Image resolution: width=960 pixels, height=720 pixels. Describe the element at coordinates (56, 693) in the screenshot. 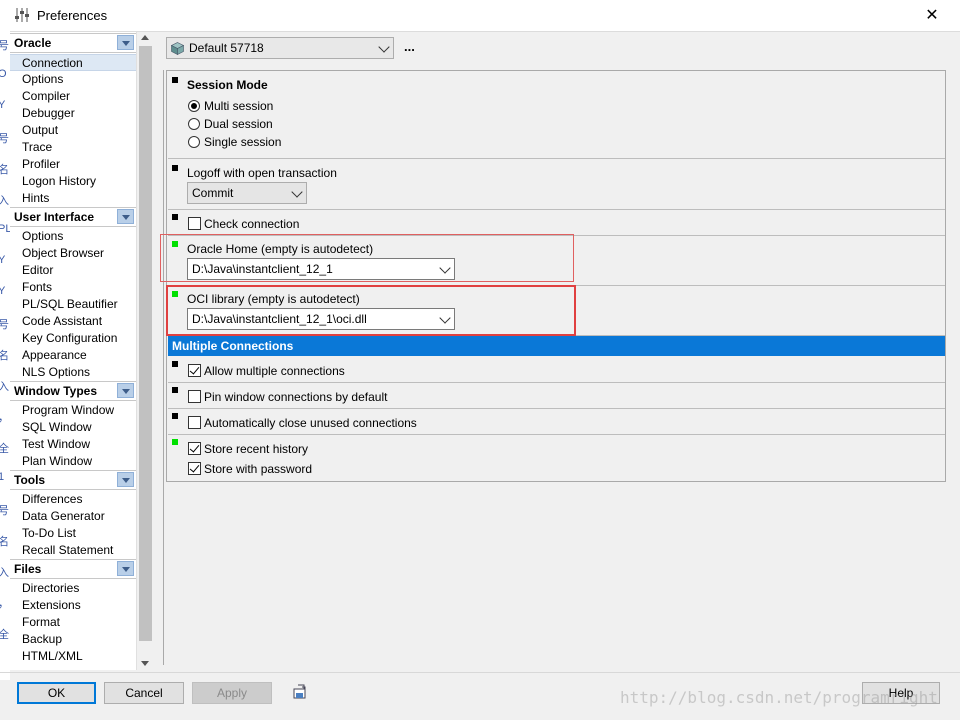

I see `ok-button: OK` at that location.